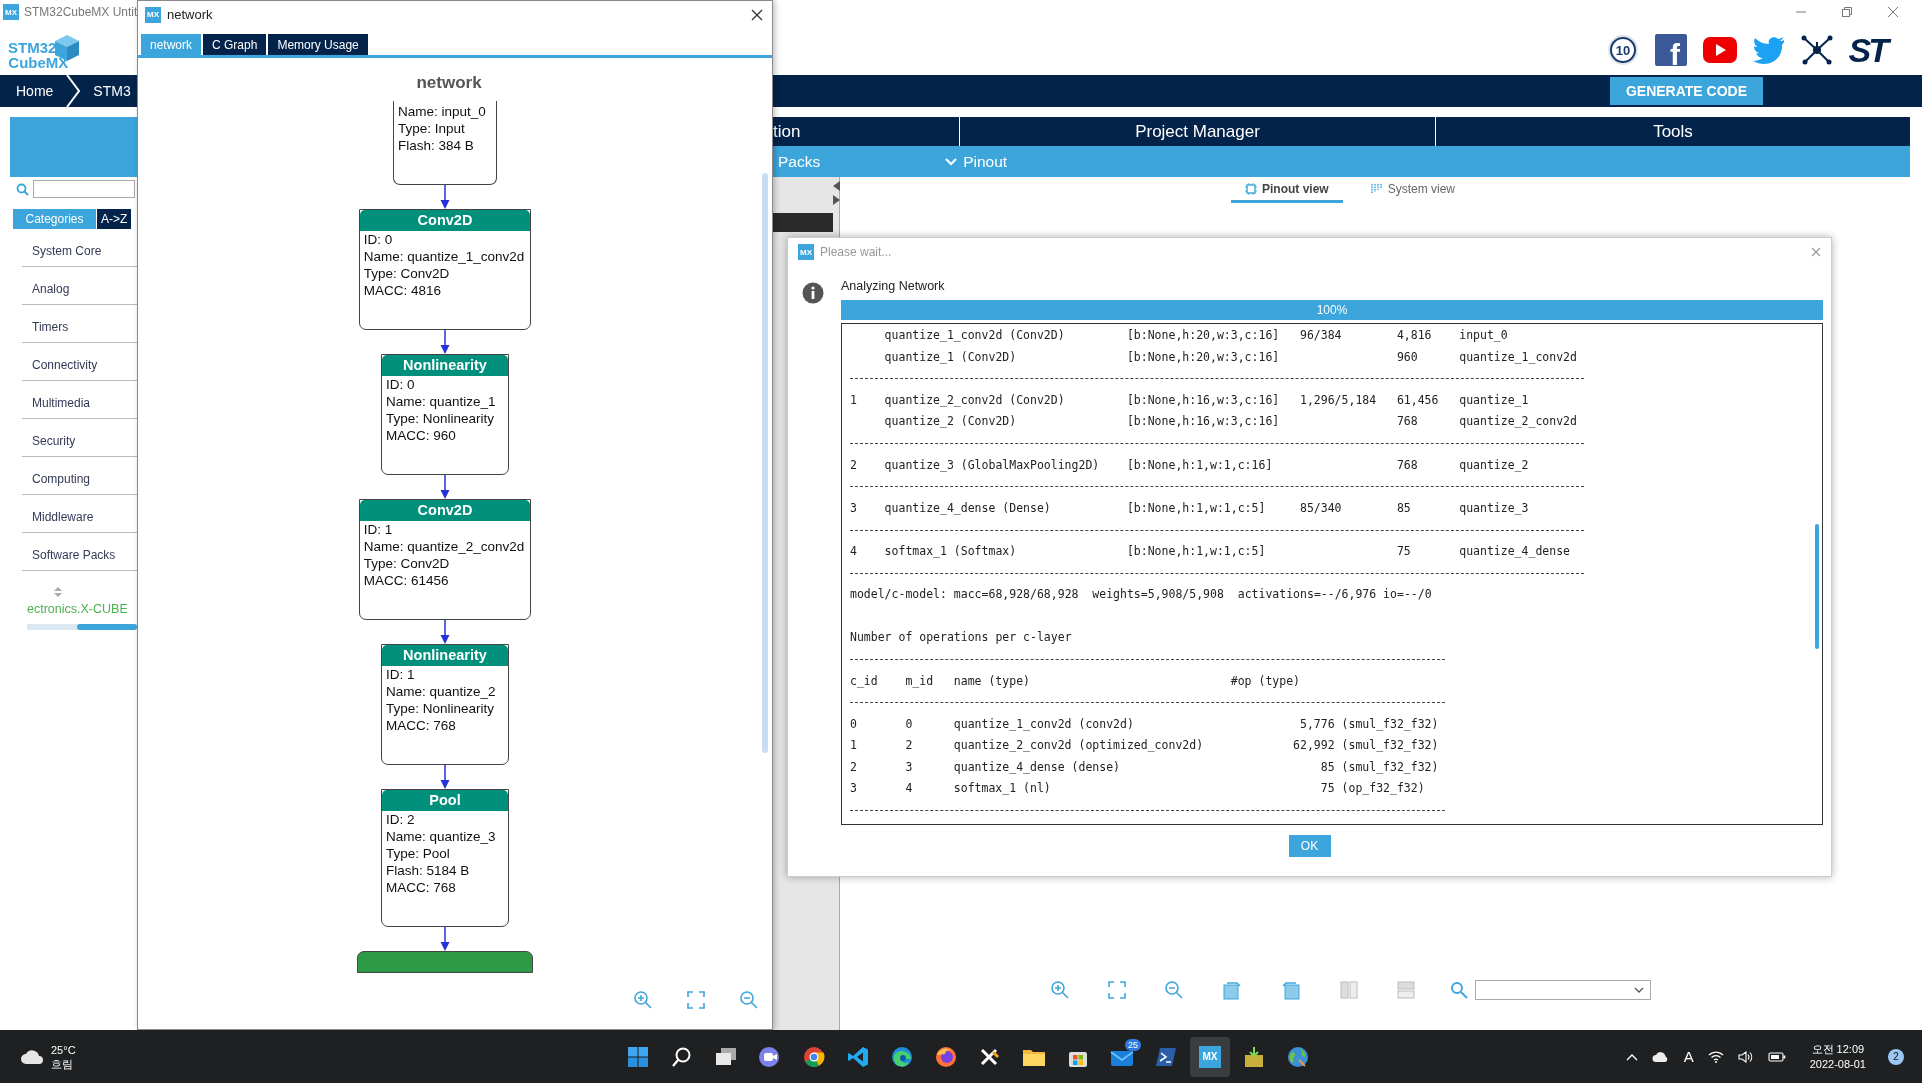  What do you see at coordinates (318, 44) in the screenshot?
I see `tab: Memory Usage` at bounding box center [318, 44].